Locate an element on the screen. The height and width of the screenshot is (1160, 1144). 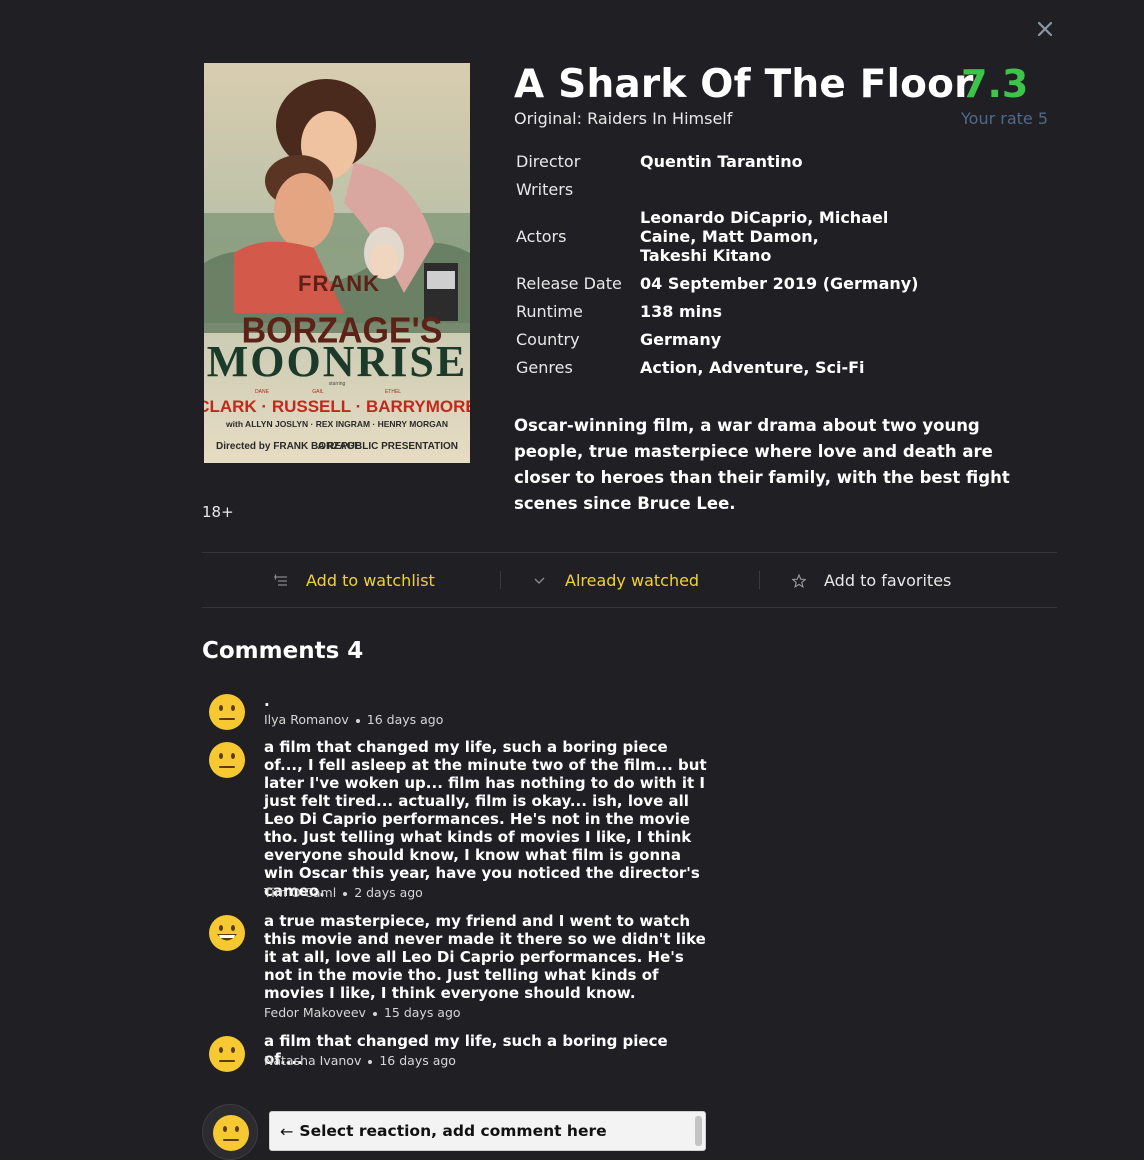
already-watched-button: Already watched is located at coordinates (616, 580).